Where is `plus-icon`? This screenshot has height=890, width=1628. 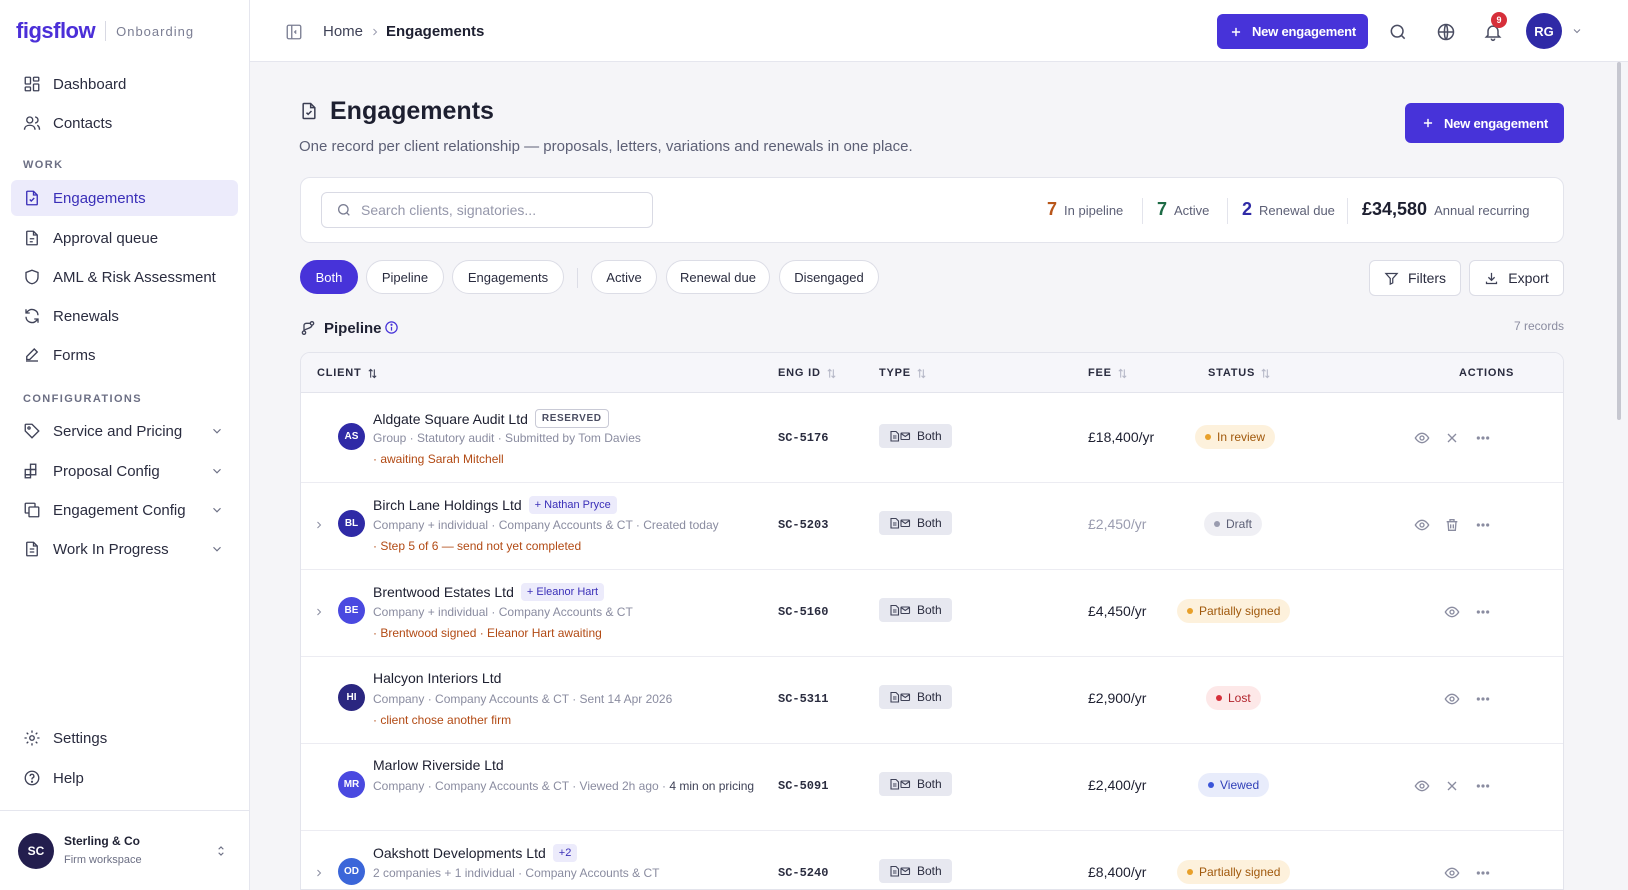 plus-icon is located at coordinates (1428, 123).